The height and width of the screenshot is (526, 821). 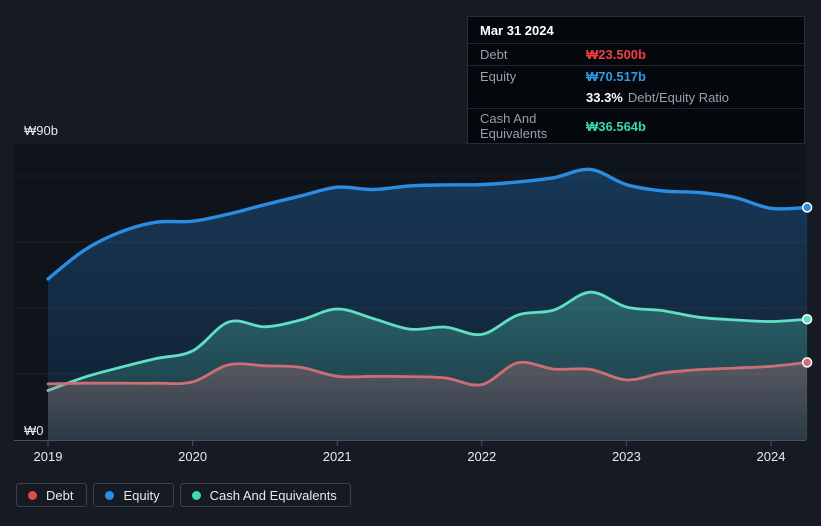 I want to click on y-axis-label-zero: ₩0, so click(x=34, y=430).